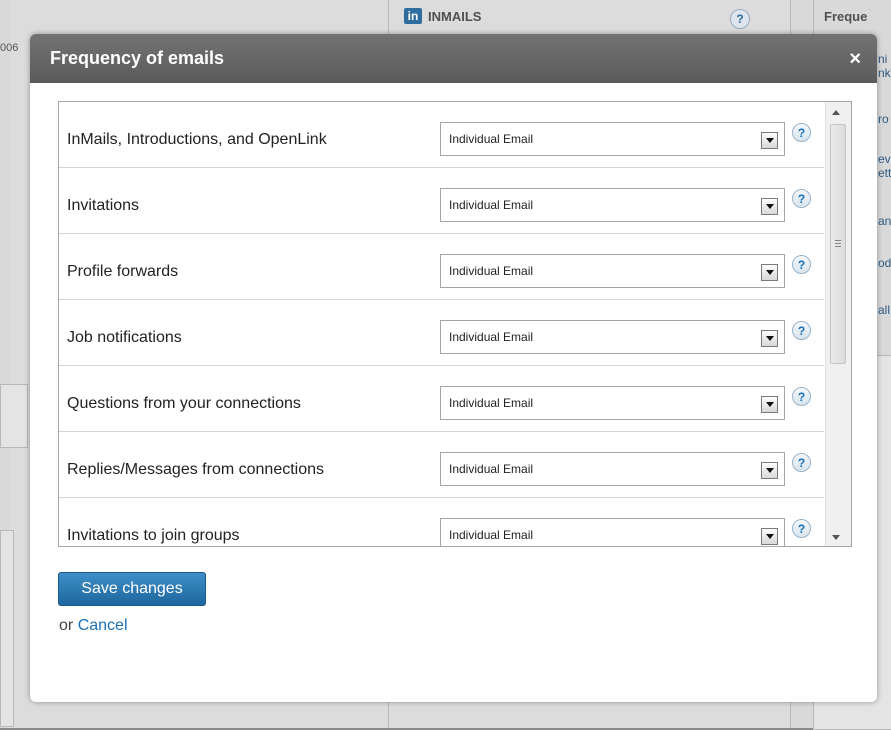  Describe the element at coordinates (846, 16) in the screenshot. I see `background-frequency-label: Freque` at that location.